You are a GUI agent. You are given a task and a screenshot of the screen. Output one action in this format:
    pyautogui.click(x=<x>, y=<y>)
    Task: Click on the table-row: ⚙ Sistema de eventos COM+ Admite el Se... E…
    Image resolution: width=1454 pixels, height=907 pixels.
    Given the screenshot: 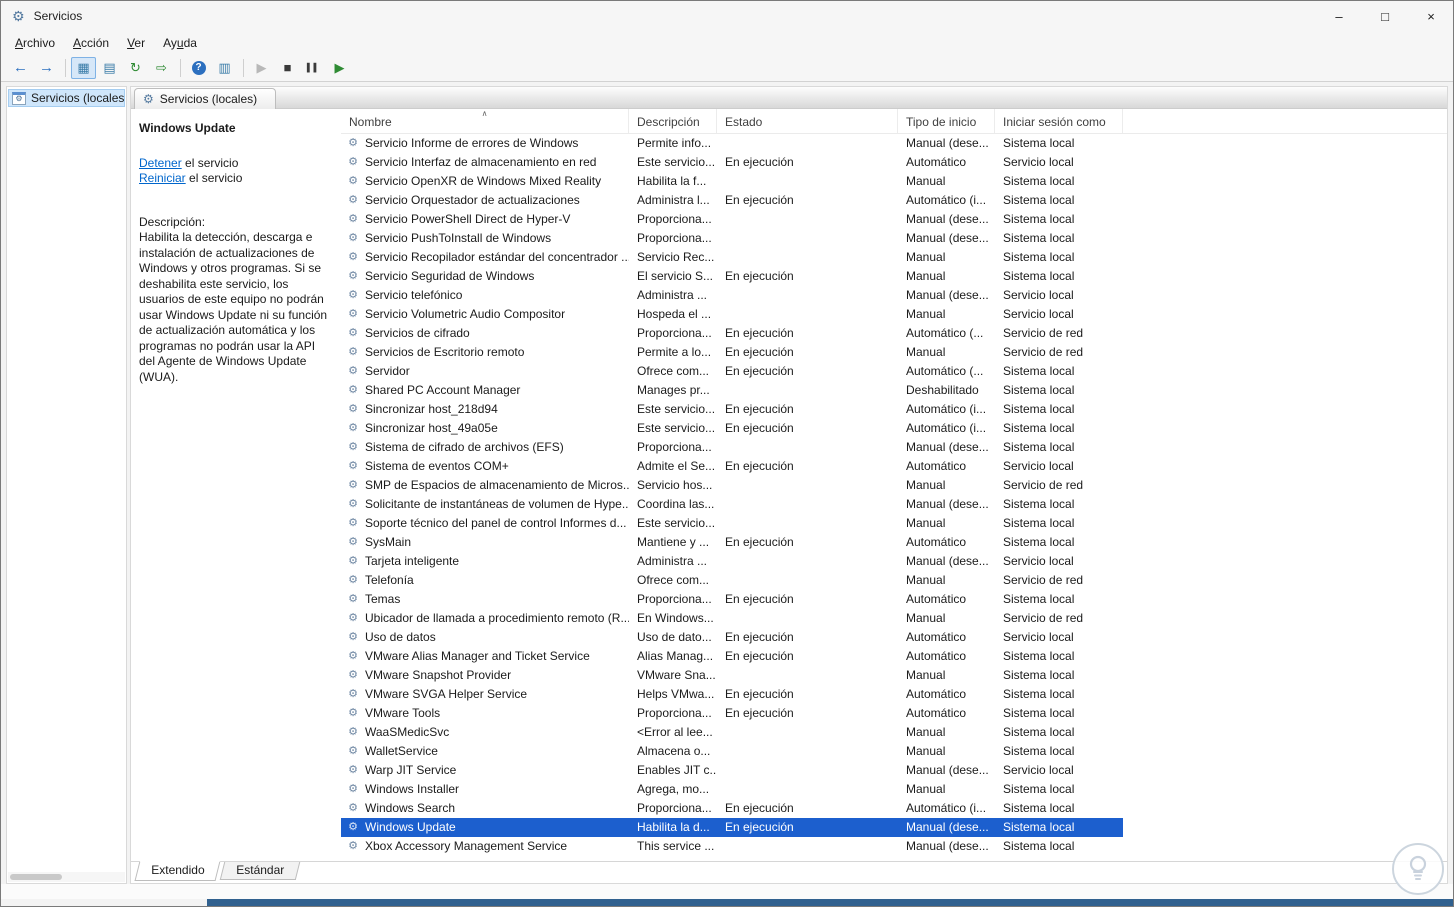 What is the action you would take?
    pyautogui.click(x=732, y=466)
    